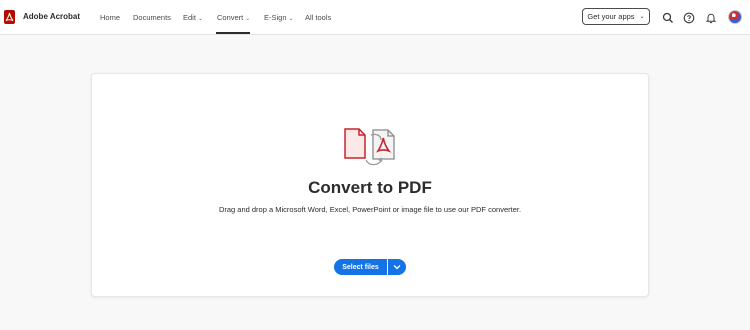  Describe the element at coordinates (233, 33) in the screenshot. I see `active-tab-indicator` at that location.